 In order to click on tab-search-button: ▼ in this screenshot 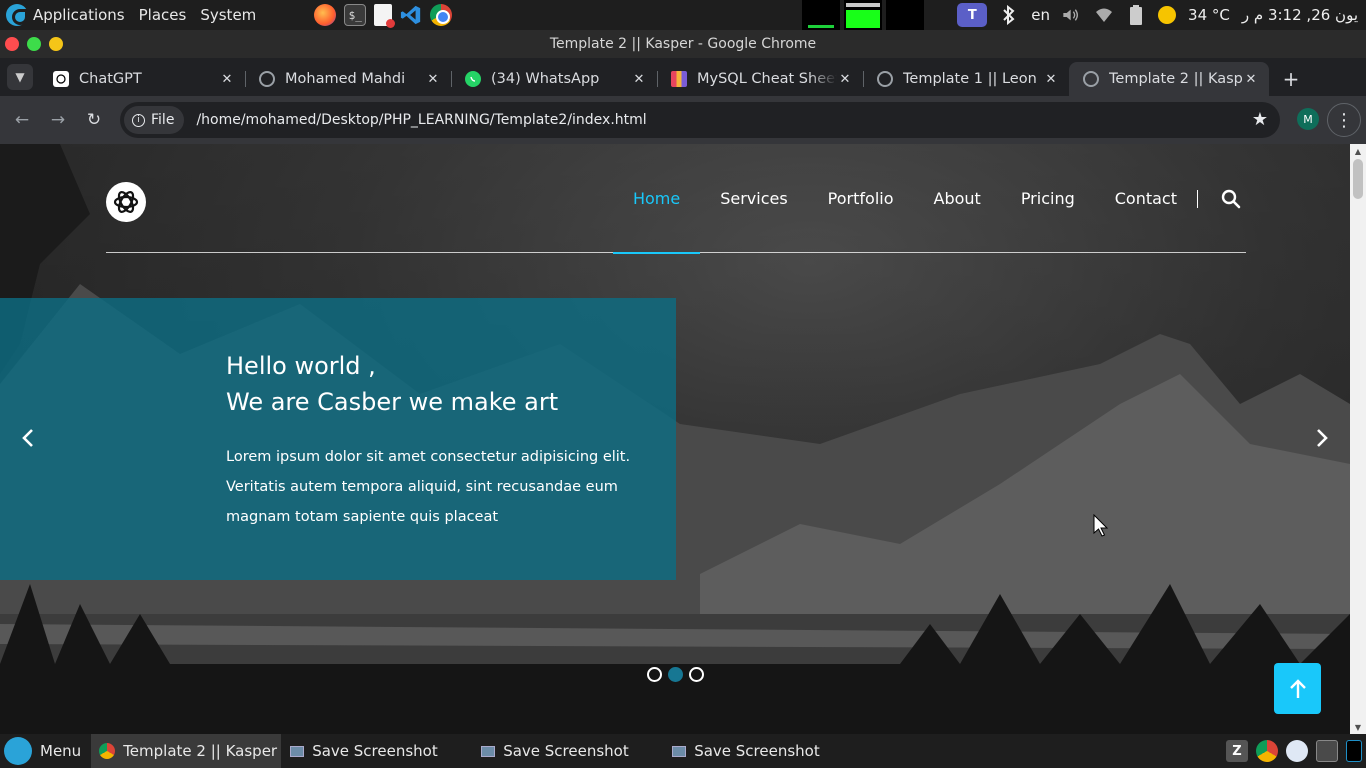, I will do `click(20, 77)`.